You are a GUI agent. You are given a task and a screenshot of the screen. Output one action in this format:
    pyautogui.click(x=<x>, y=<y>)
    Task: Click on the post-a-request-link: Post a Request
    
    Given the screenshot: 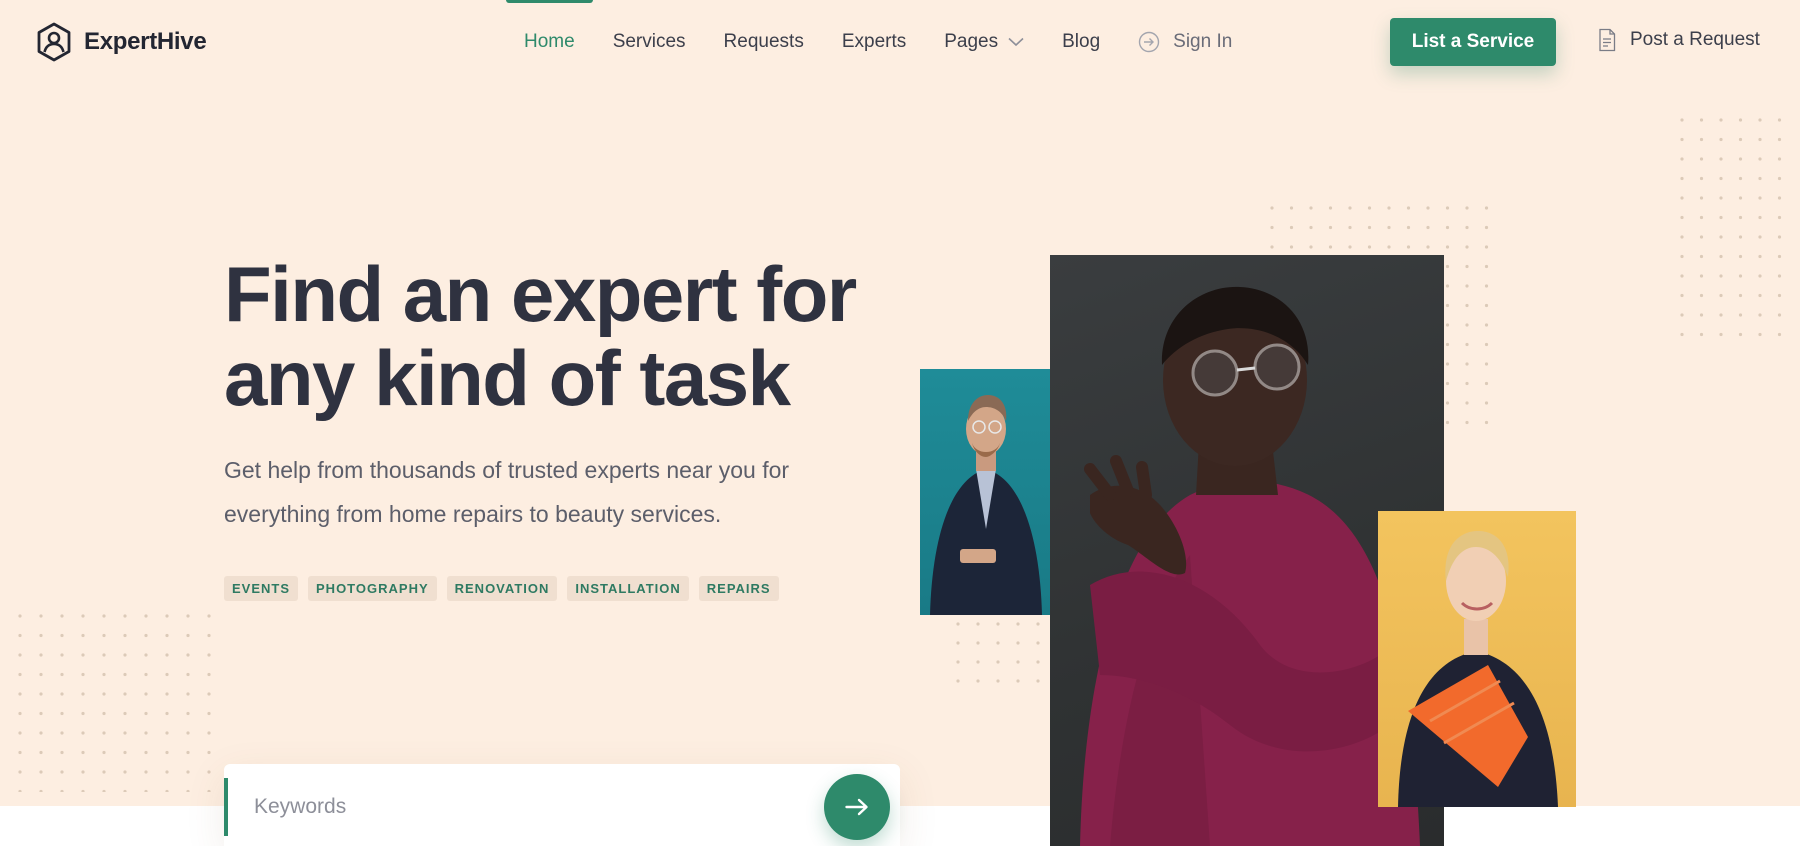 What is the action you would take?
    pyautogui.click(x=1679, y=40)
    